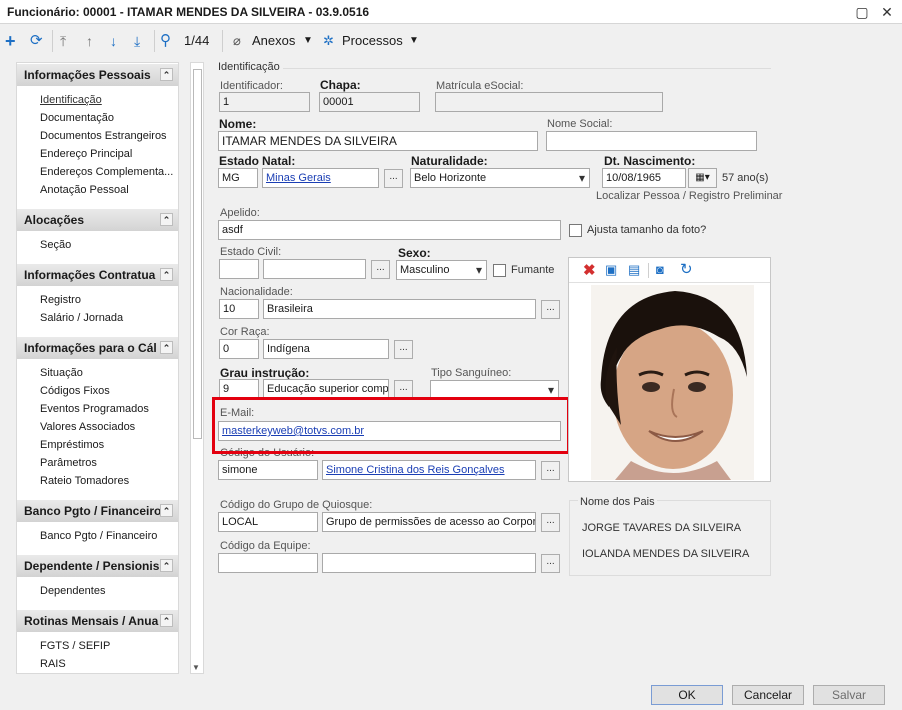  Describe the element at coordinates (651, 141) in the screenshot. I see `nome-social-field` at that location.